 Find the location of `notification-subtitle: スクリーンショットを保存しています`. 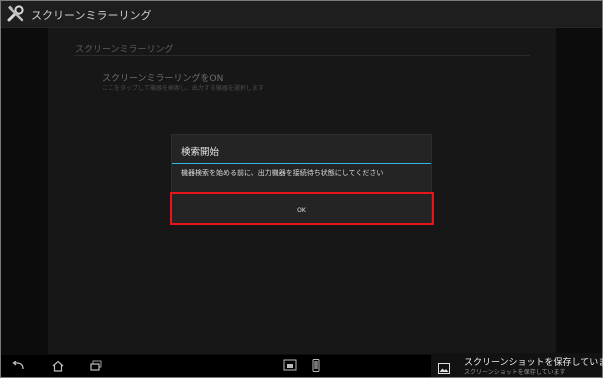

notification-subtitle: スクリーンショットを保存しています is located at coordinates (515, 372).